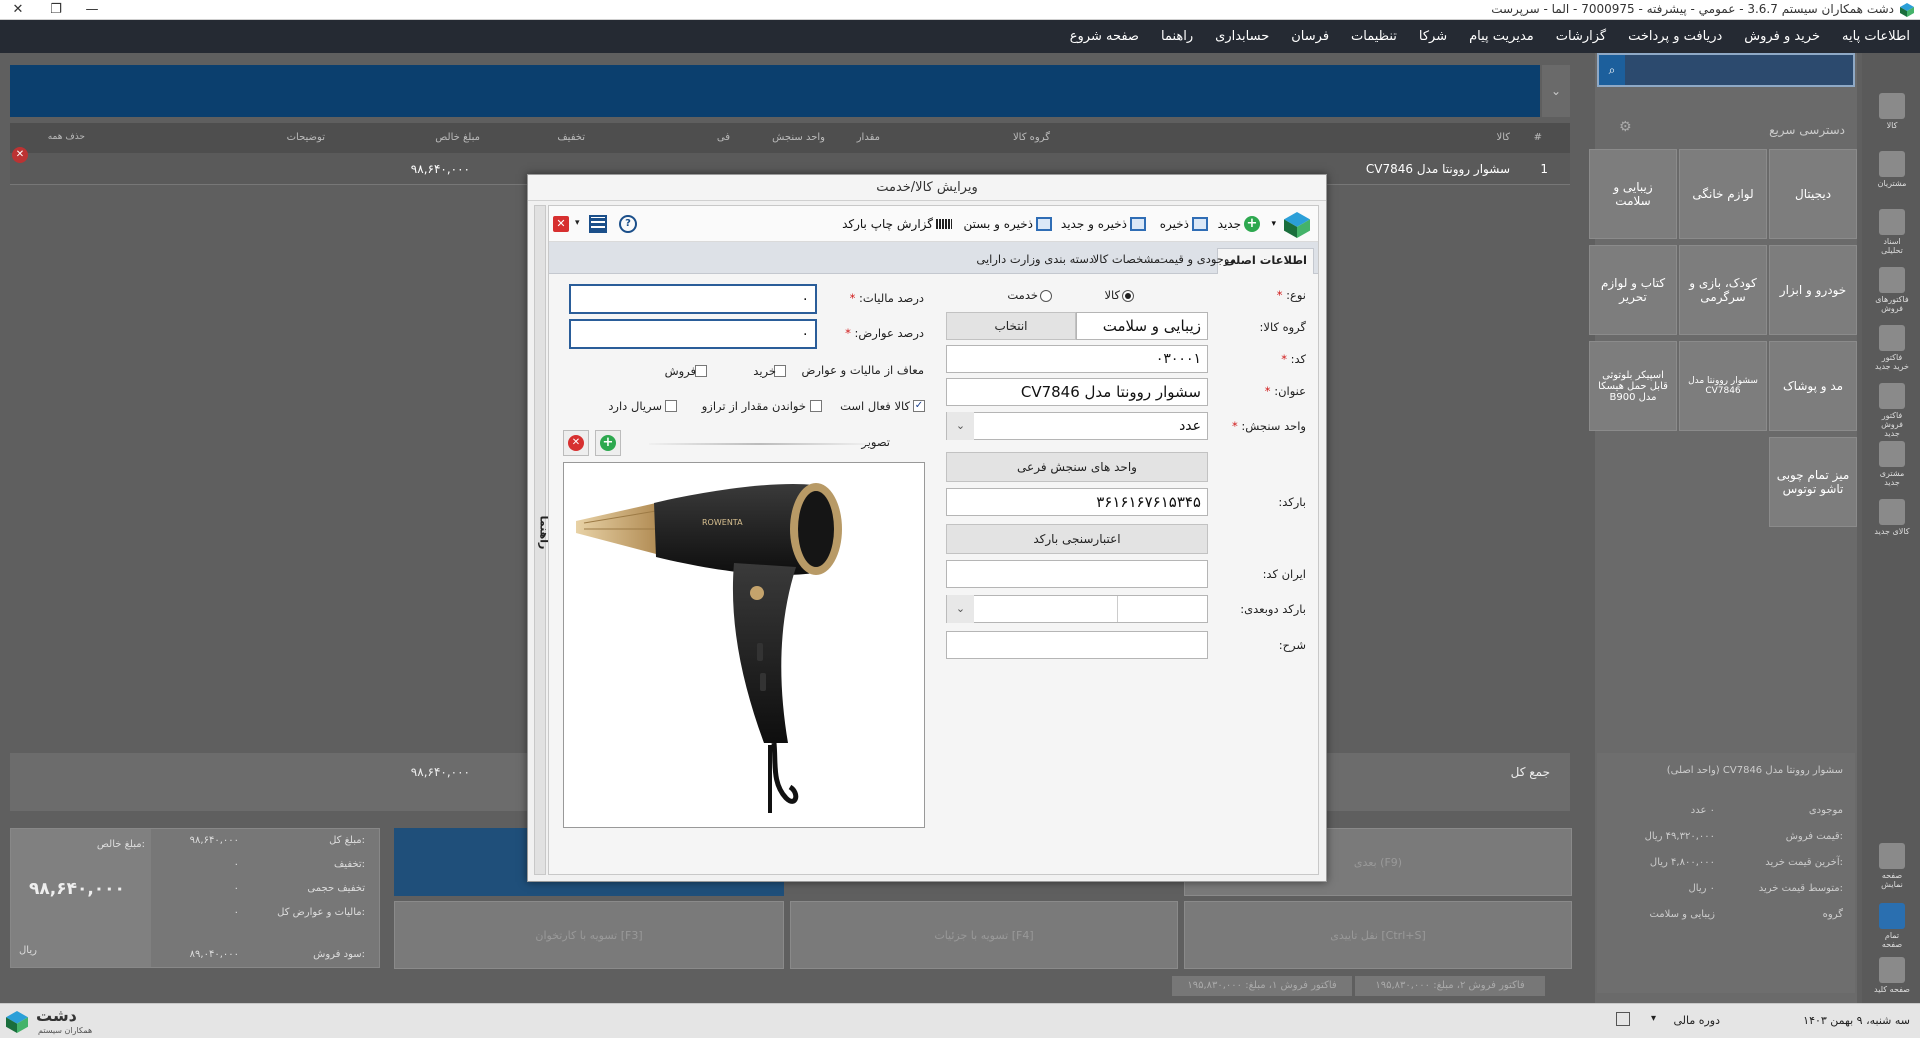 The image size is (1920, 1038). Describe the element at coordinates (693, 299) in the screenshot. I see `tax-percent-field: ۰` at that location.